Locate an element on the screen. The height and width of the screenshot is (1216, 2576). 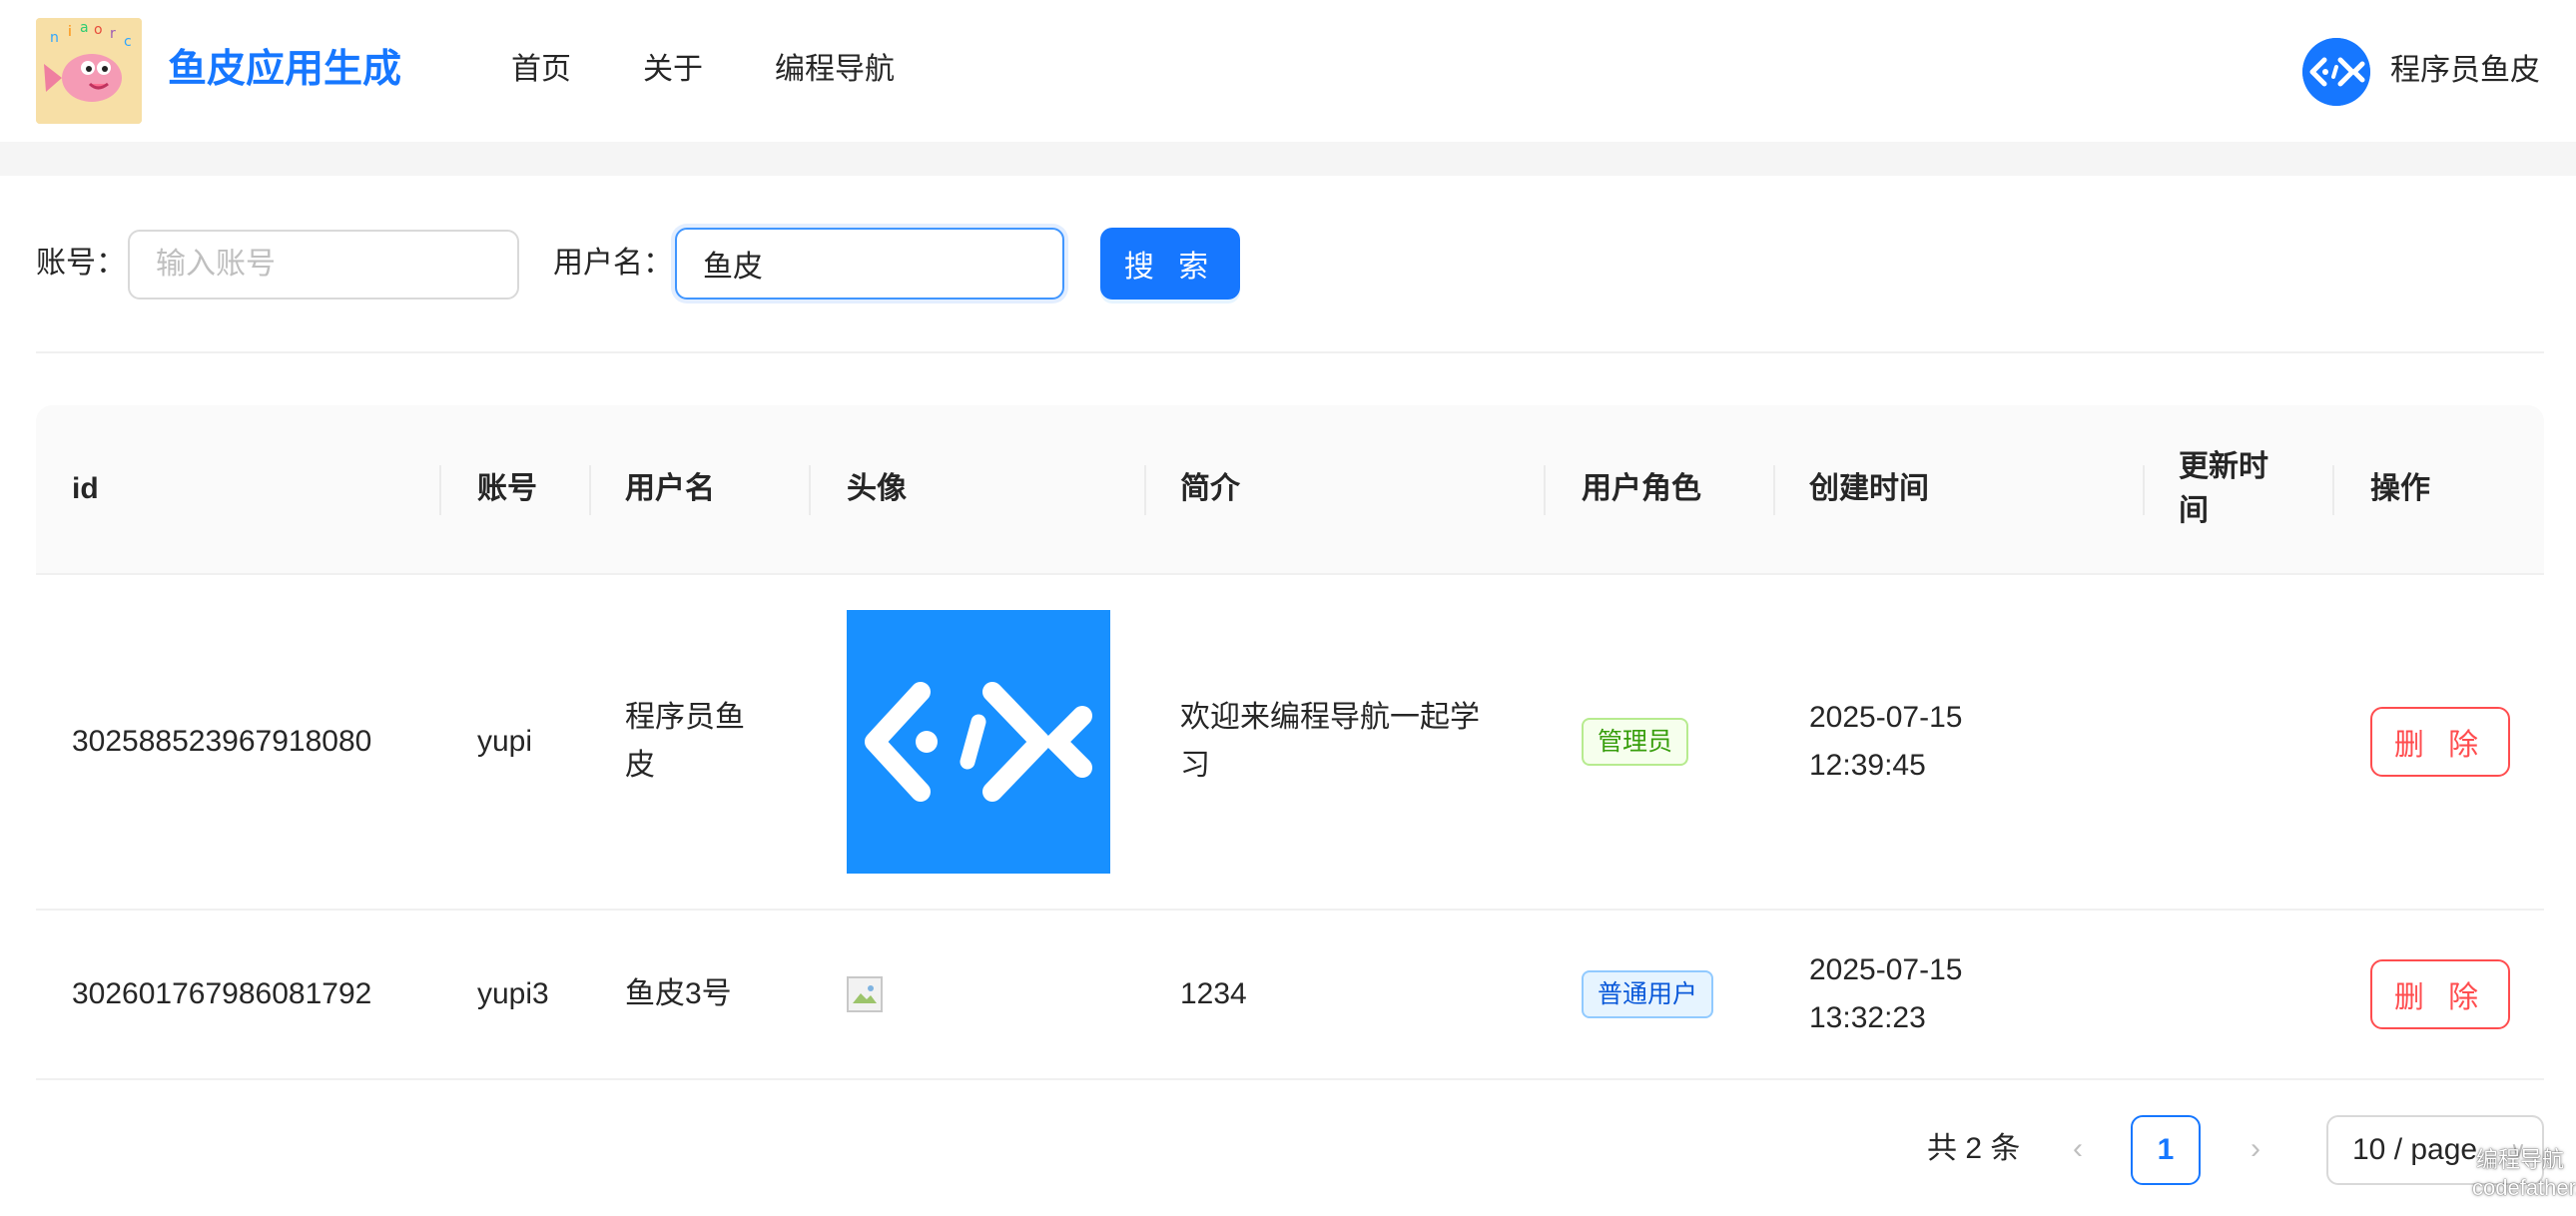
cell-role: 管理员 is located at coordinates (1635, 742).